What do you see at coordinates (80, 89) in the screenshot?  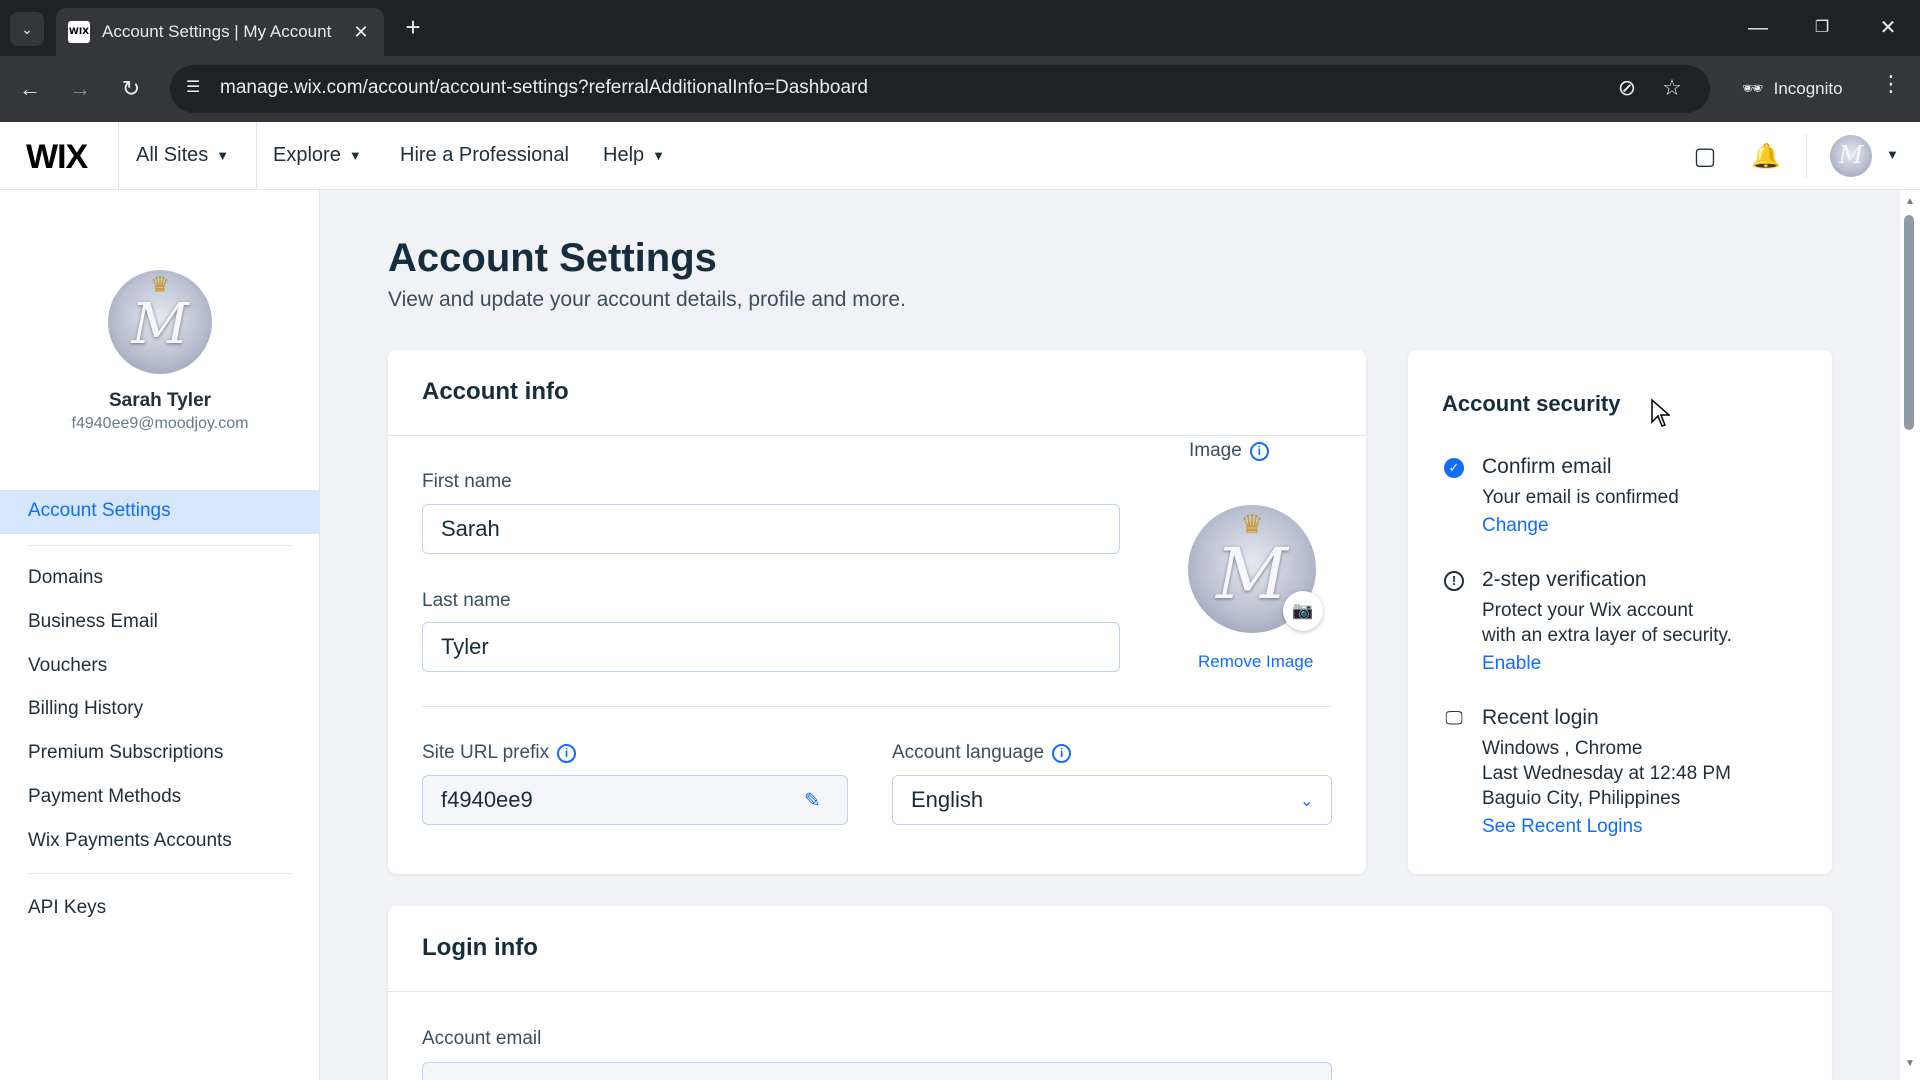 I see `forward-arrow-icon: →` at bounding box center [80, 89].